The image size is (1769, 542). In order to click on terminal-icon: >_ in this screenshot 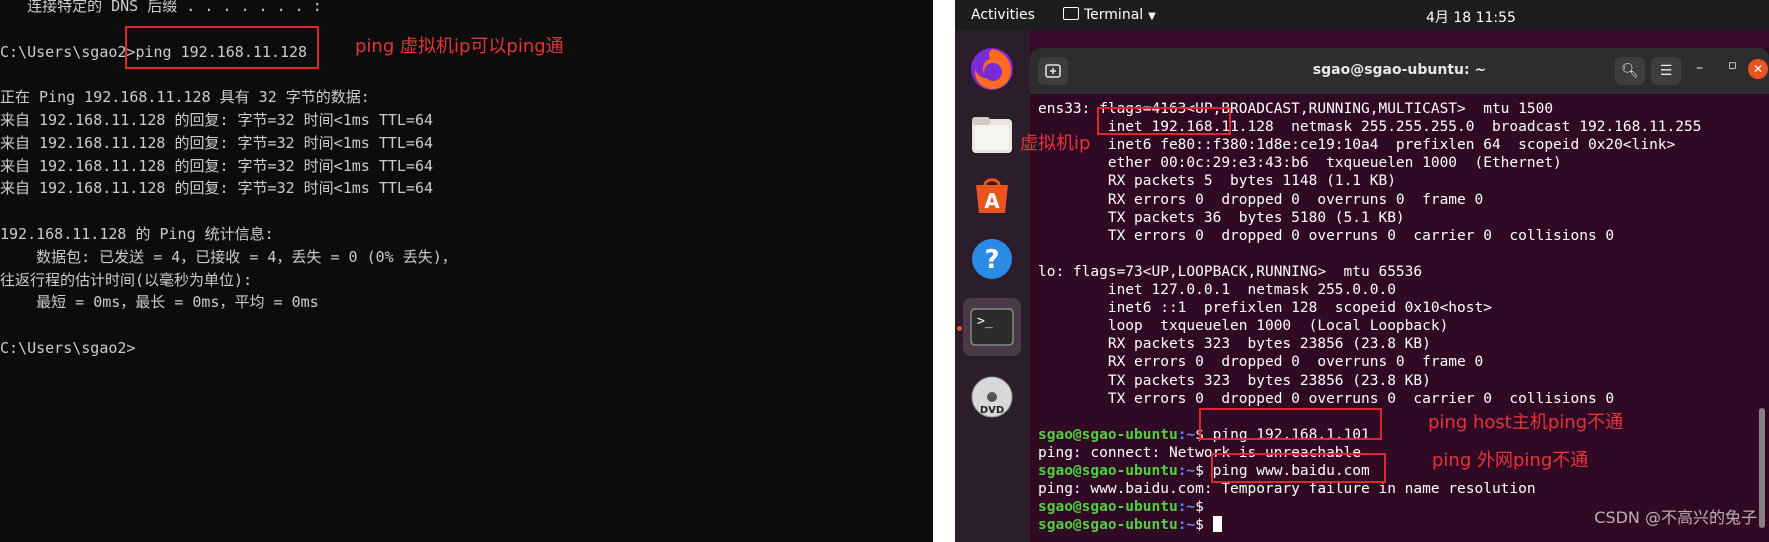, I will do `click(992, 327)`.